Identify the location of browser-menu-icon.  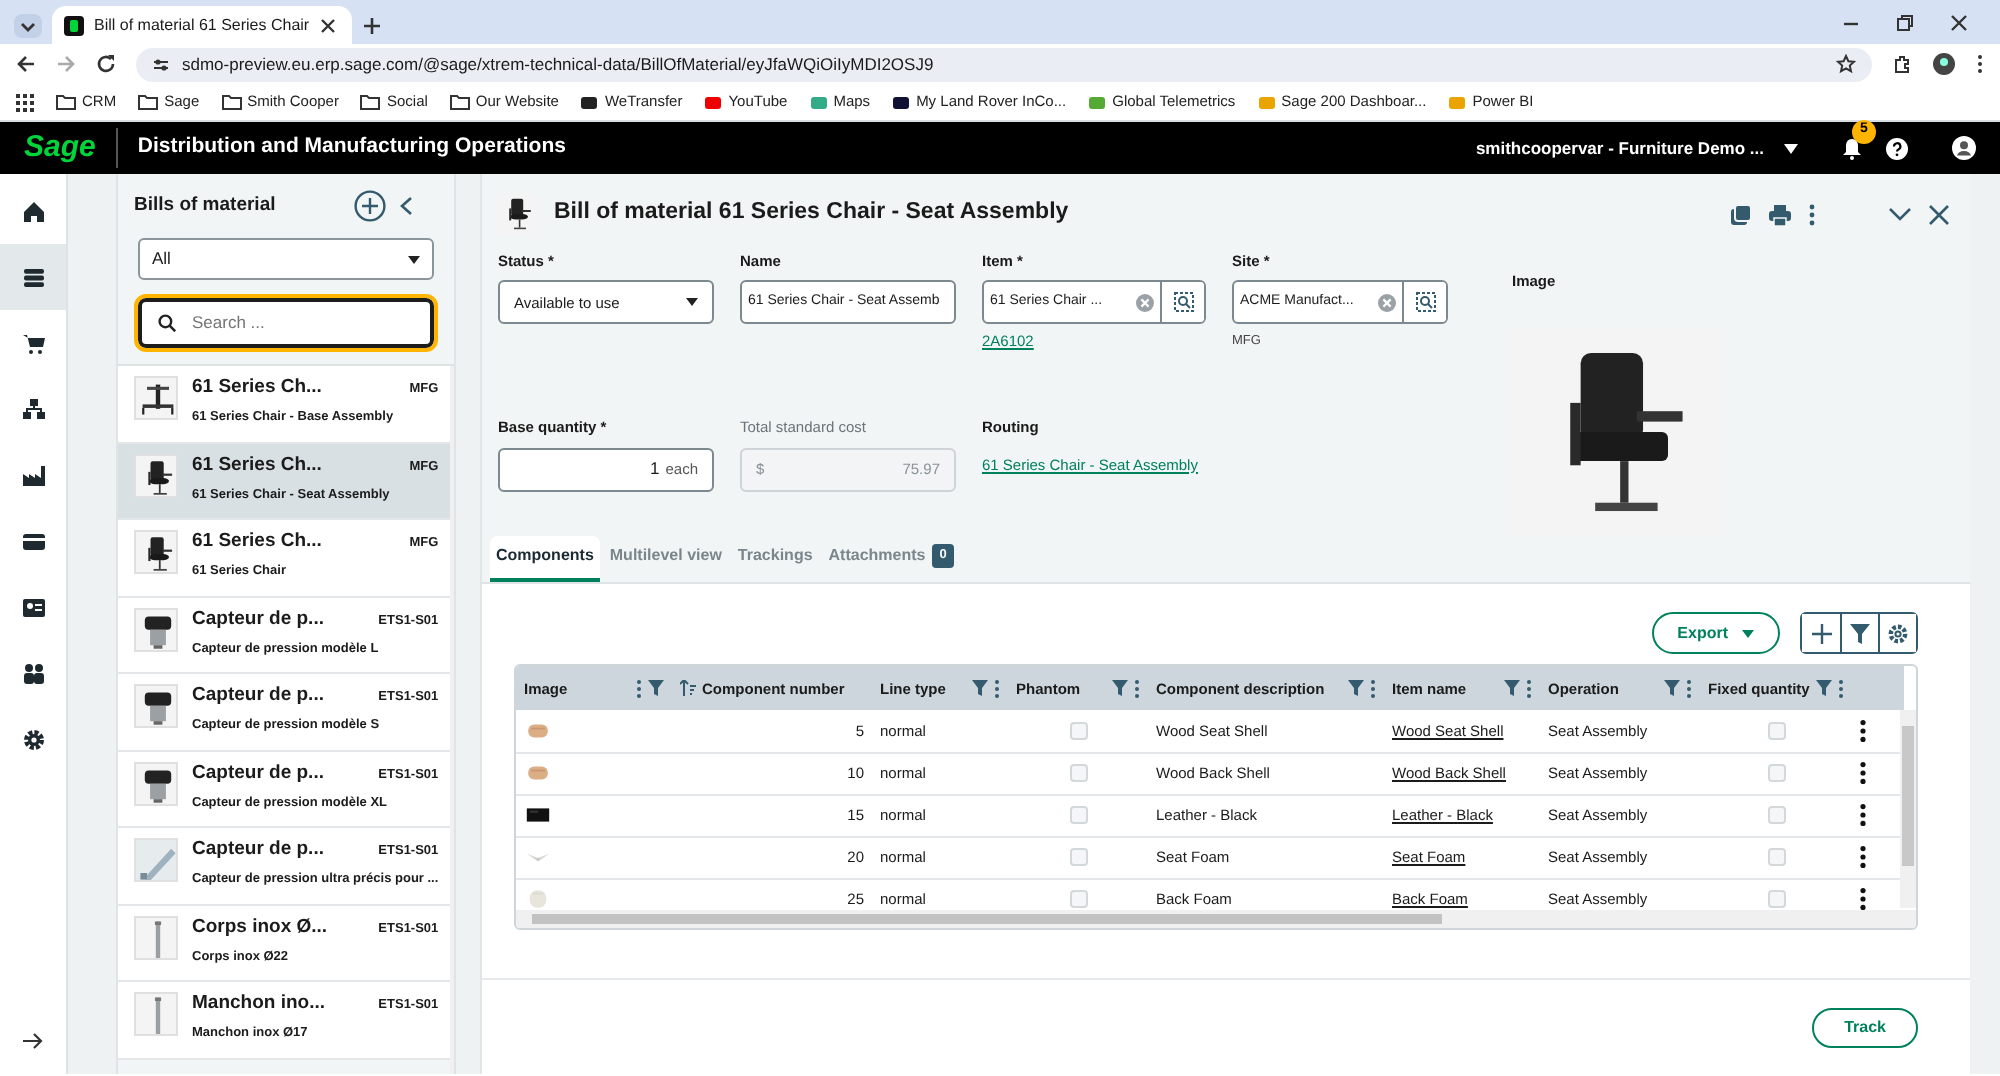
(1980, 64).